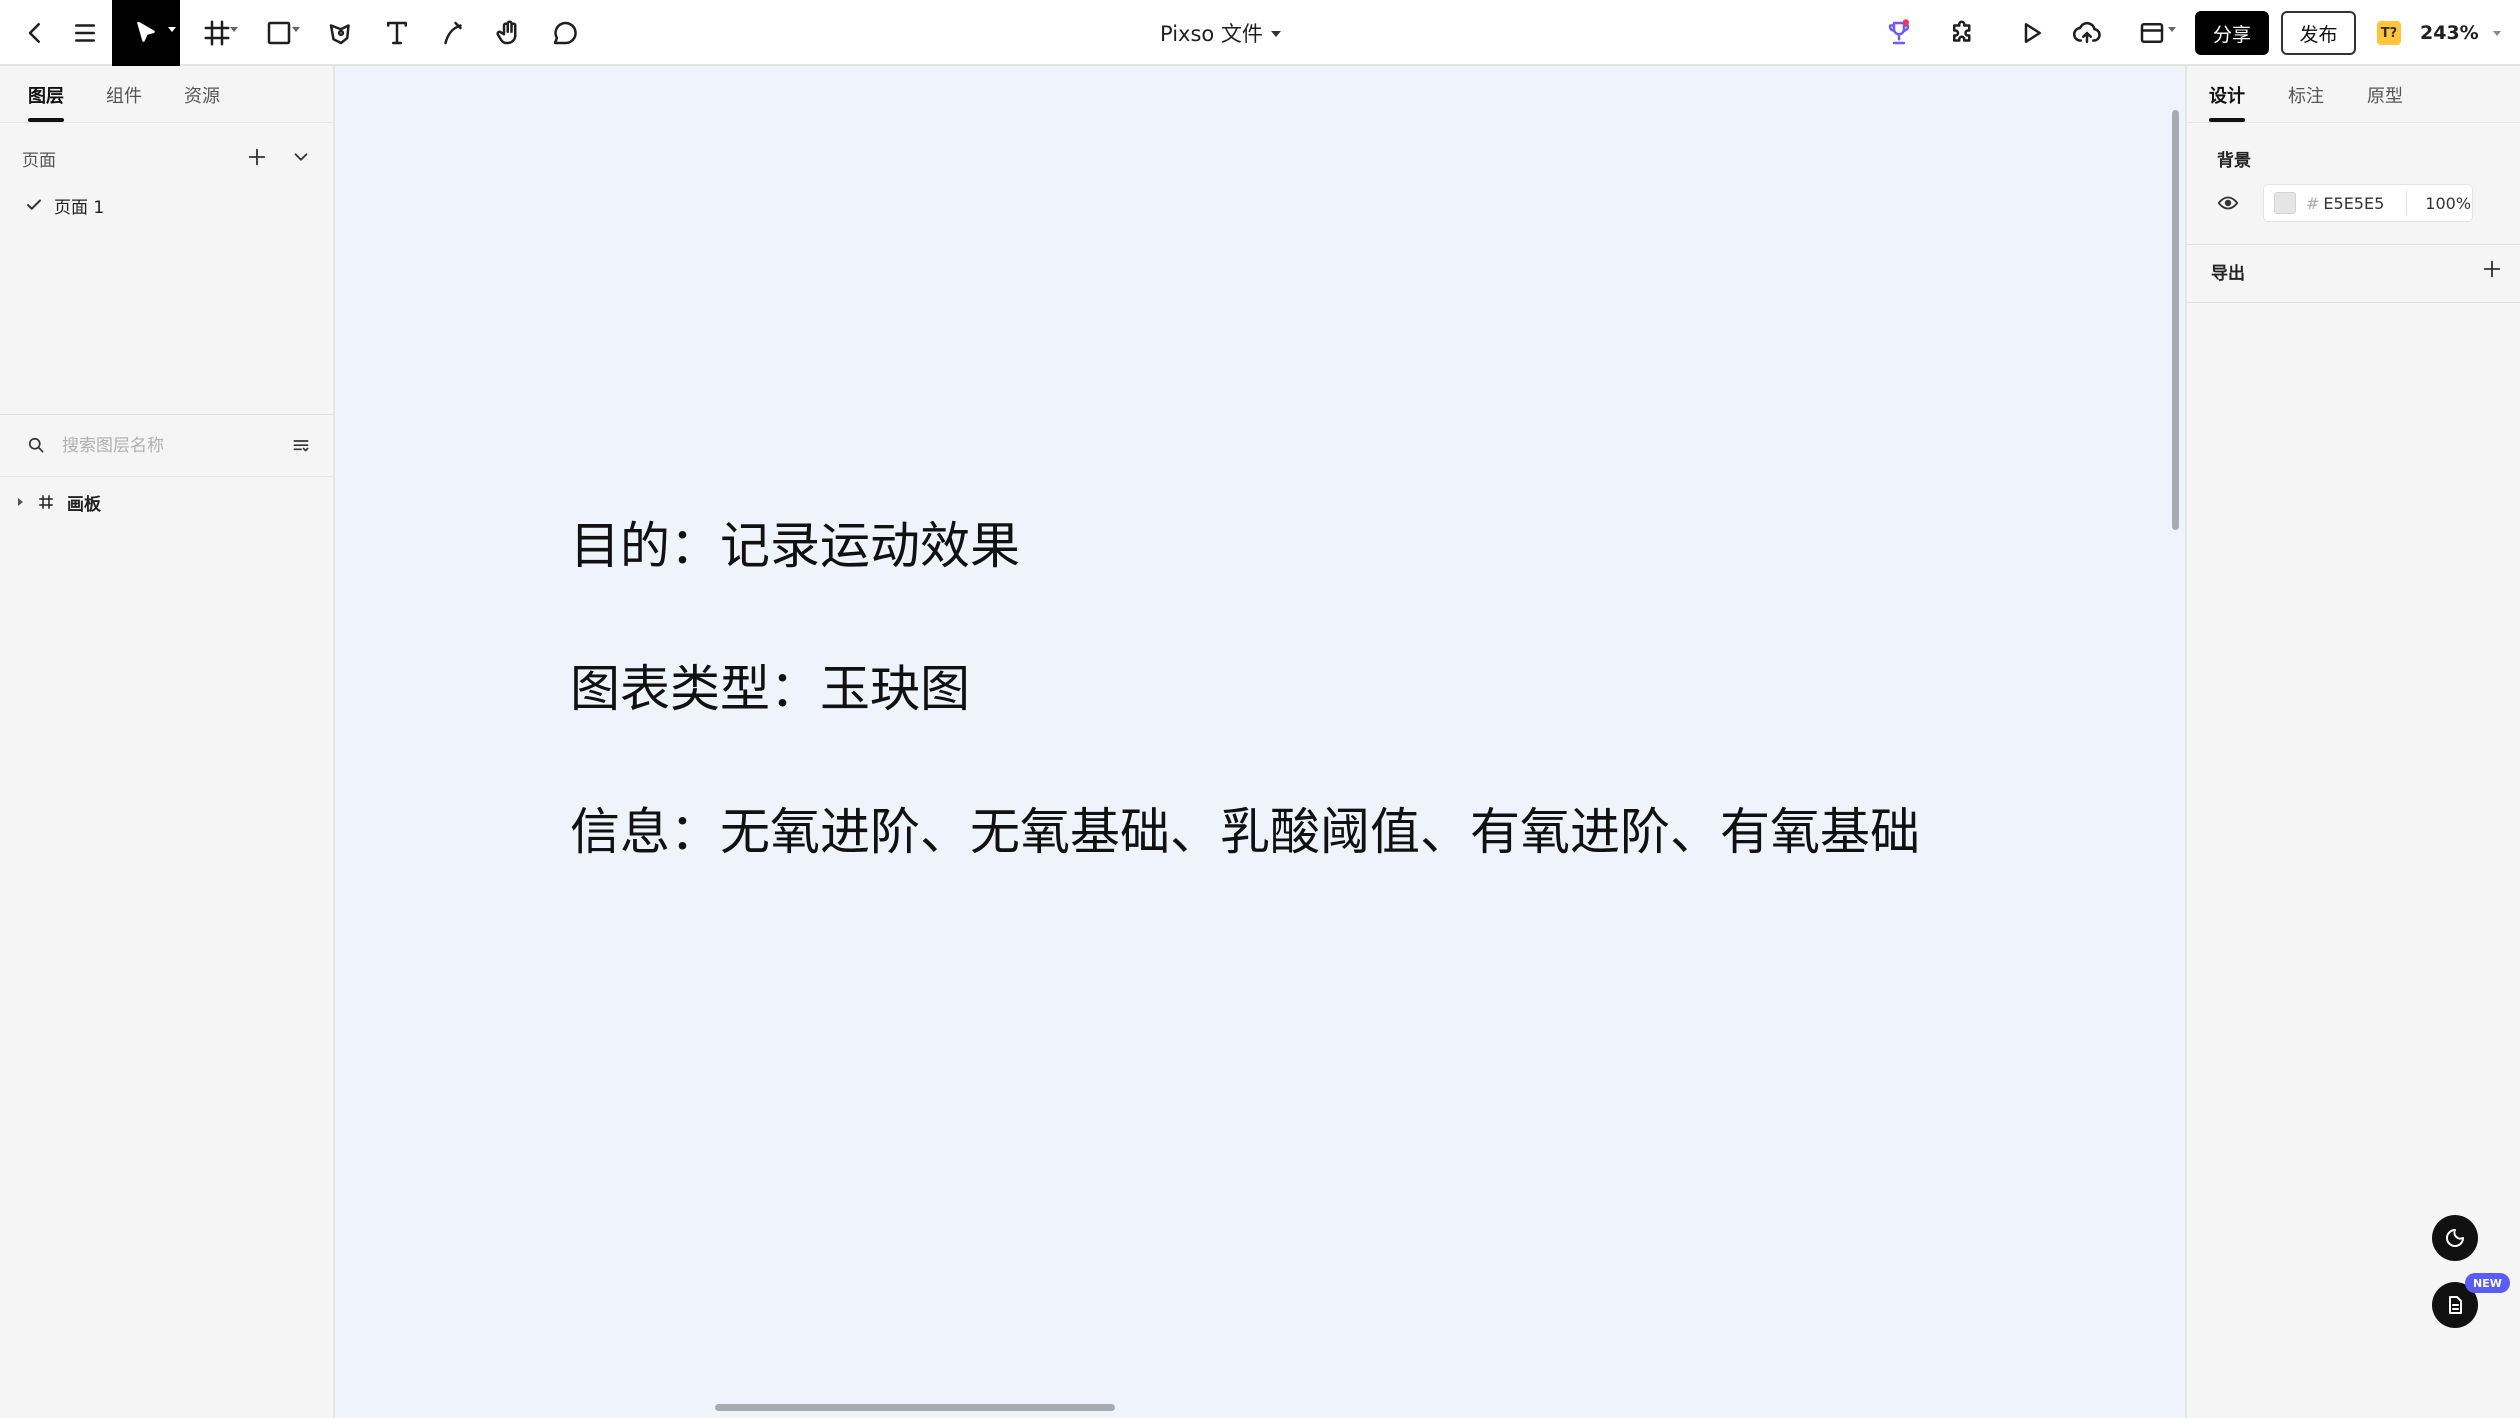 The image size is (2520, 1418). I want to click on layer-item-label: 画板, so click(84, 504).